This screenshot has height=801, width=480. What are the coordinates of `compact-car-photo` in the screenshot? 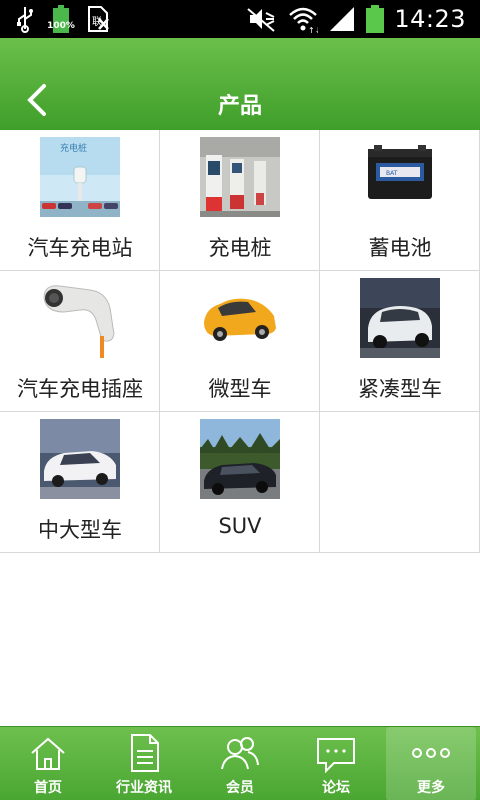 It's located at (400, 318).